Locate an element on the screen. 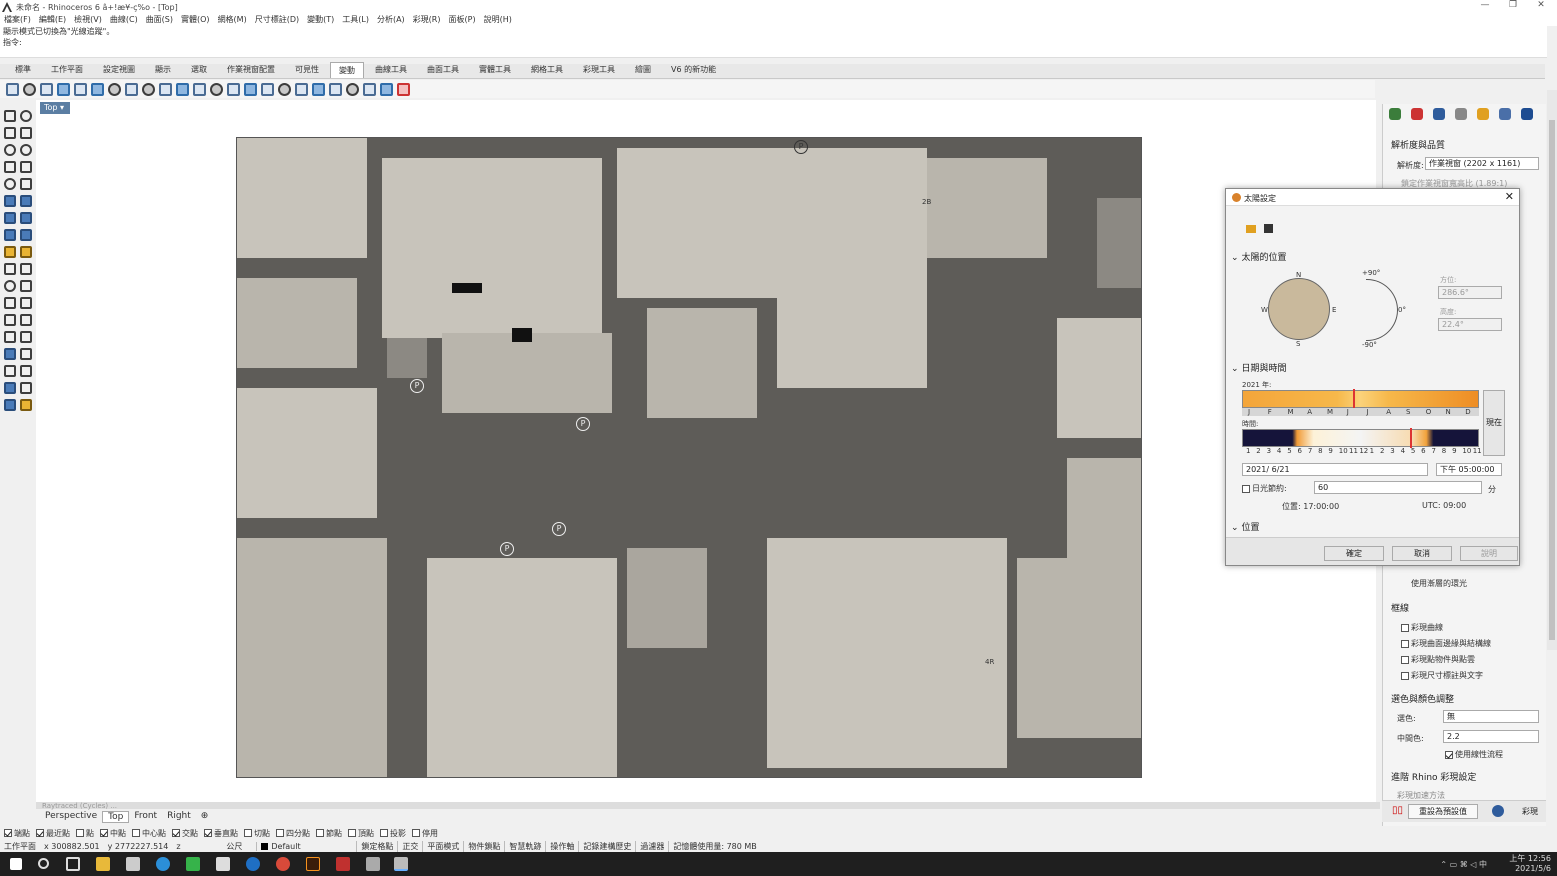 Image resolution: width=1557 pixels, height=876 pixels. measure-icon is located at coordinates (26, 354).